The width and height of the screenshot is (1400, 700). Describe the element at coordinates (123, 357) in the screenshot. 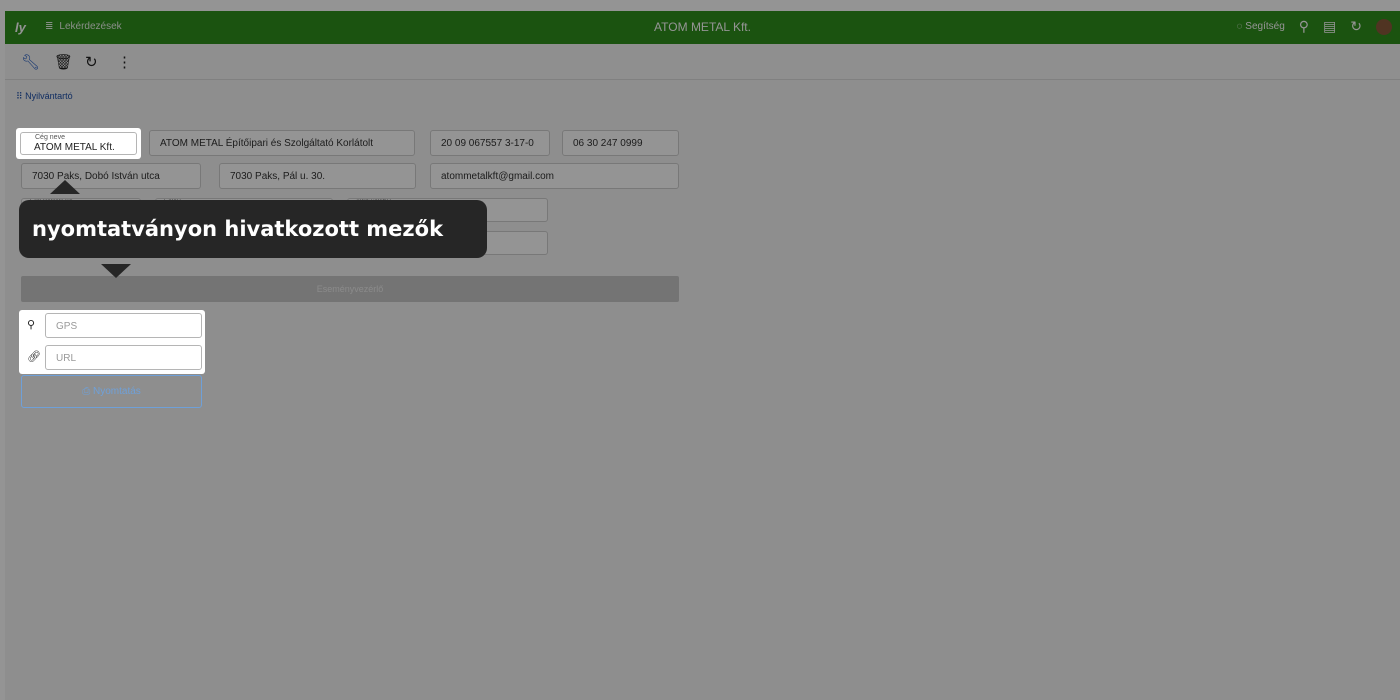

I see `url-input: URL` at that location.